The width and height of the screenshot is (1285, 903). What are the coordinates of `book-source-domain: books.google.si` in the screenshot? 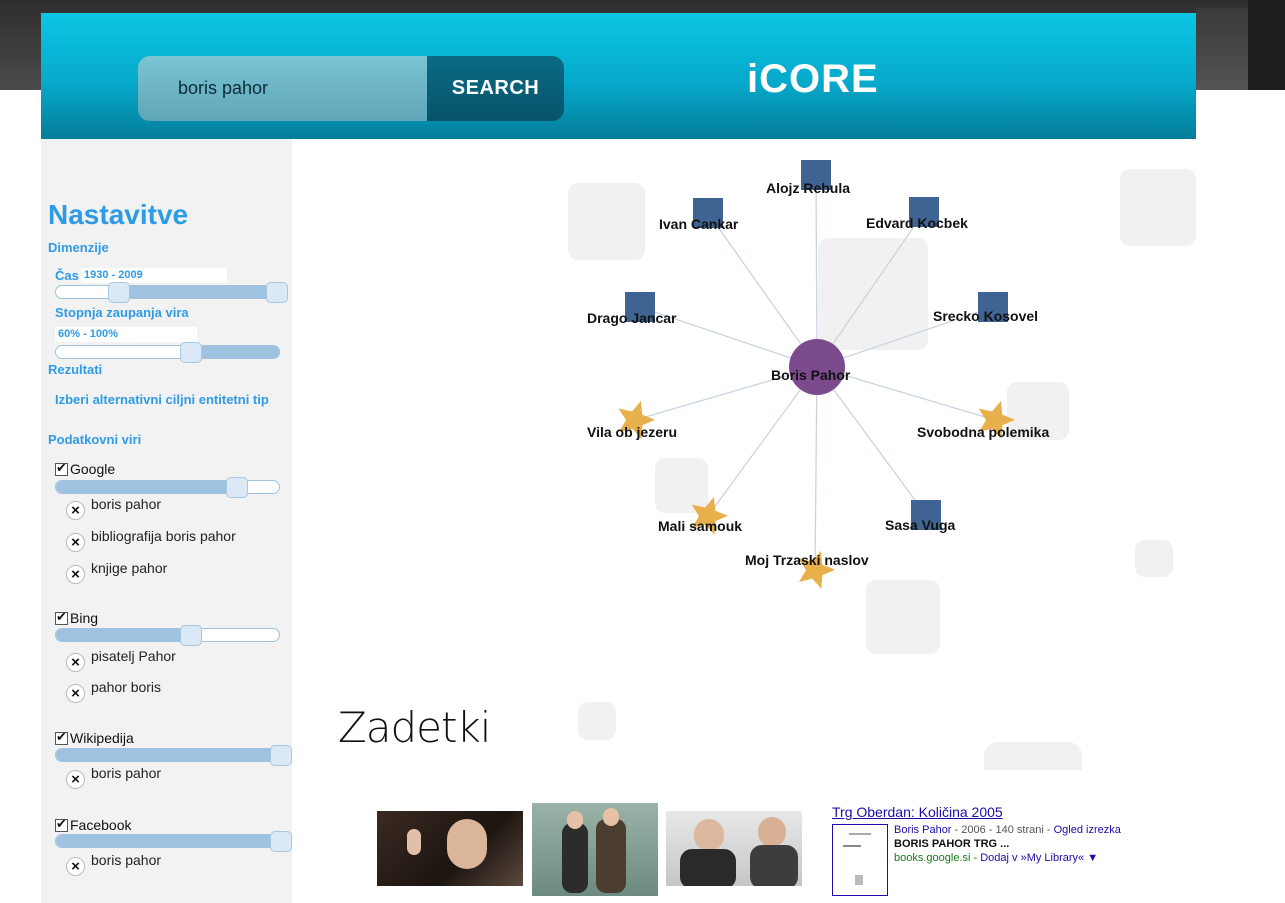 It's located at (932, 858).